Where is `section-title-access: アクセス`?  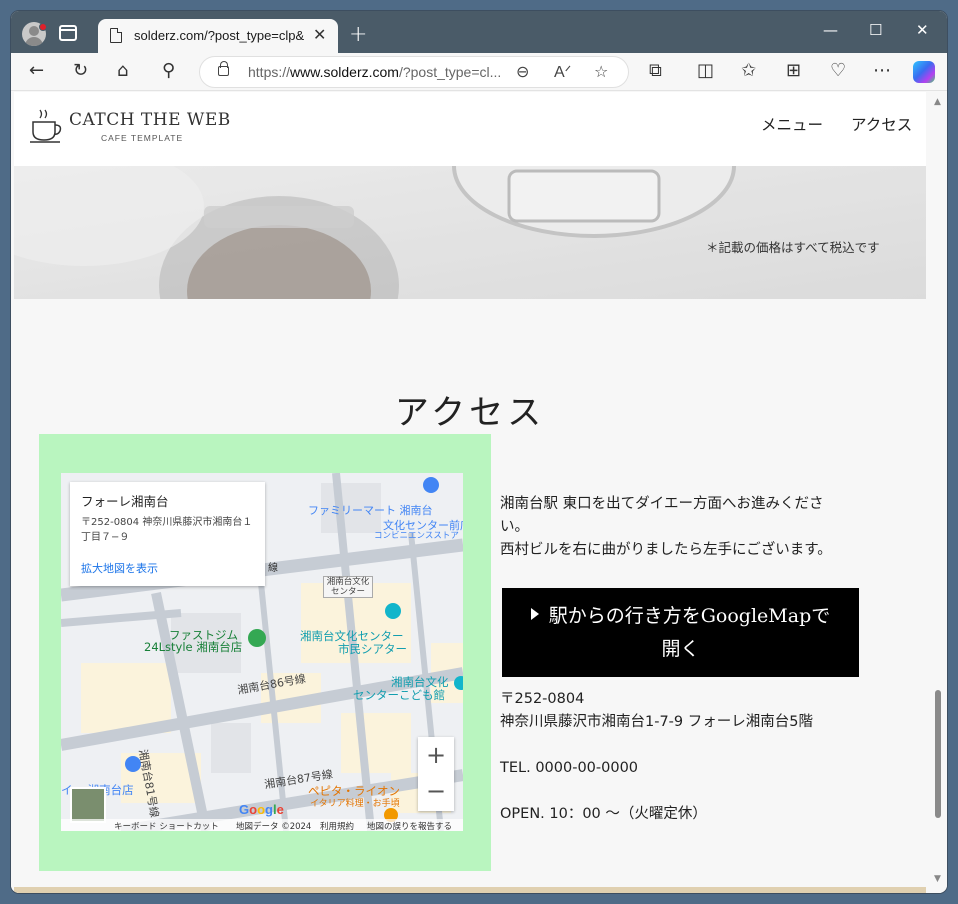
section-title-access: アクセス is located at coordinates (470, 413).